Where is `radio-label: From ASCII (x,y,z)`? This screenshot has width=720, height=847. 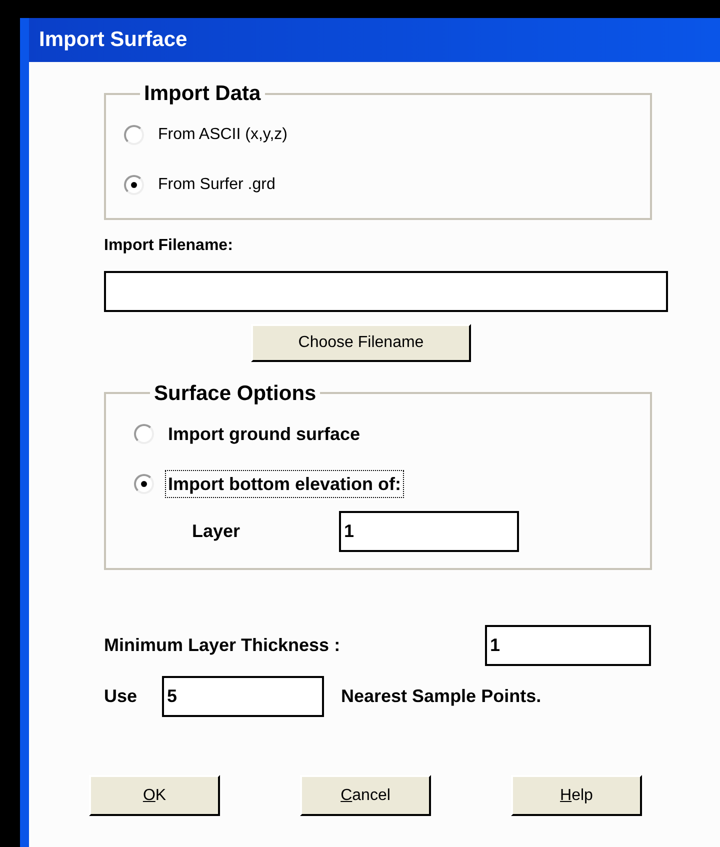
radio-label: From ASCII (x,y,z) is located at coordinates (223, 135).